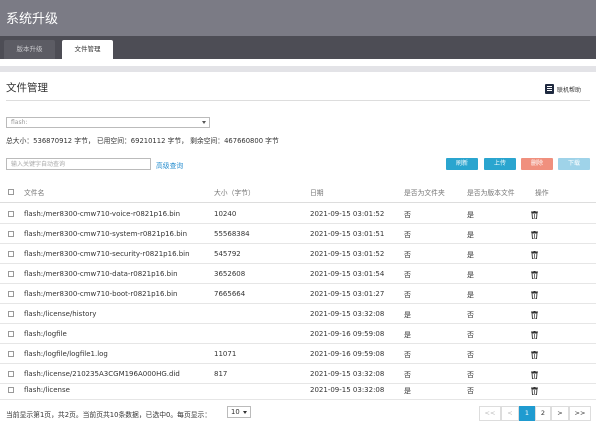 This screenshot has width=596, height=428. I want to click on page-prev-button: <, so click(510, 413).